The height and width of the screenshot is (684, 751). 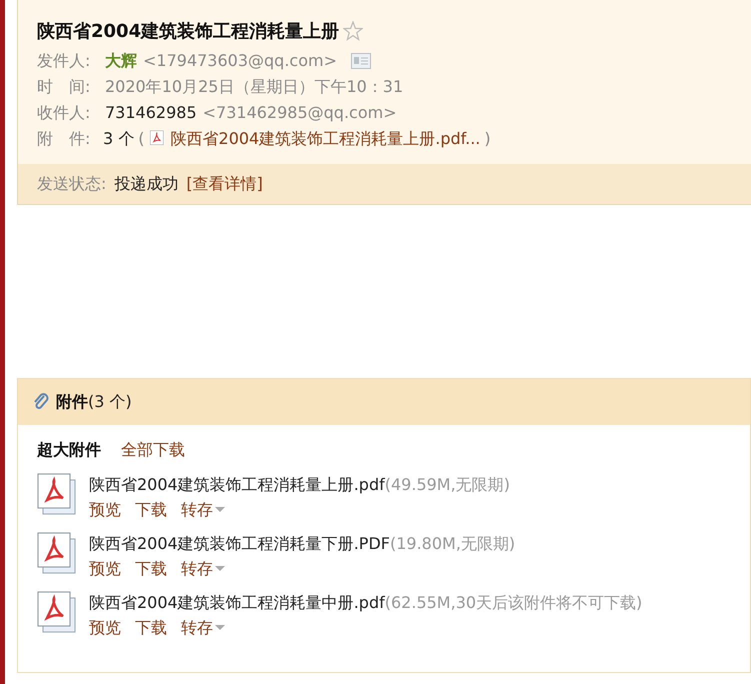 I want to click on field-label: 时 间:, so click(x=64, y=87).